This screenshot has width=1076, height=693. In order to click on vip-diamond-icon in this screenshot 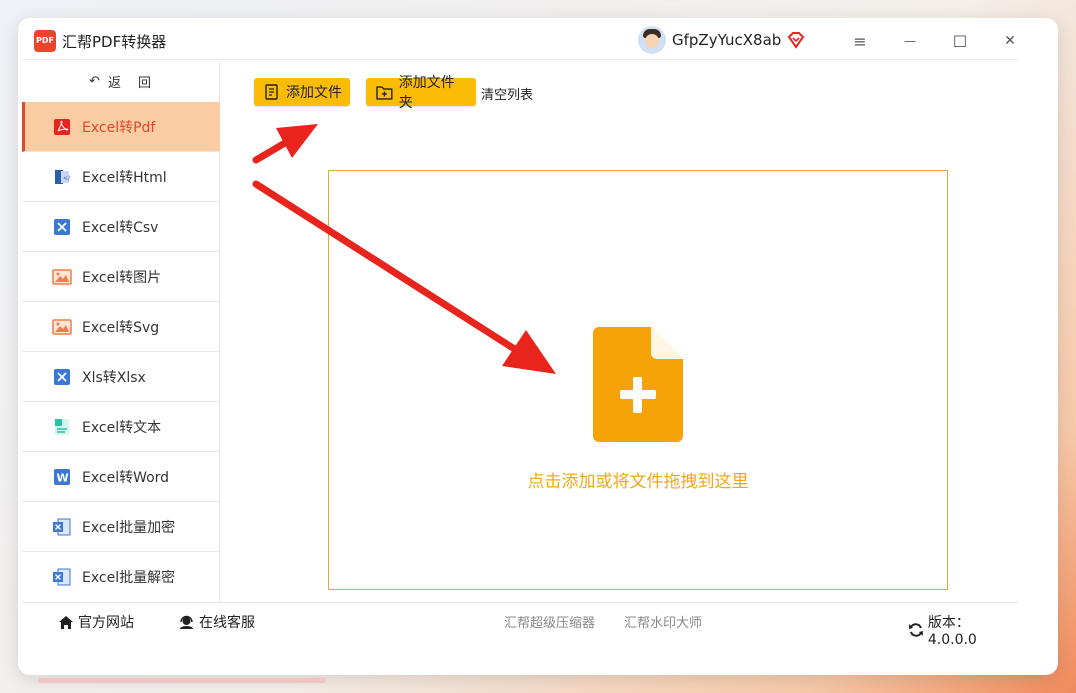, I will do `click(796, 40)`.